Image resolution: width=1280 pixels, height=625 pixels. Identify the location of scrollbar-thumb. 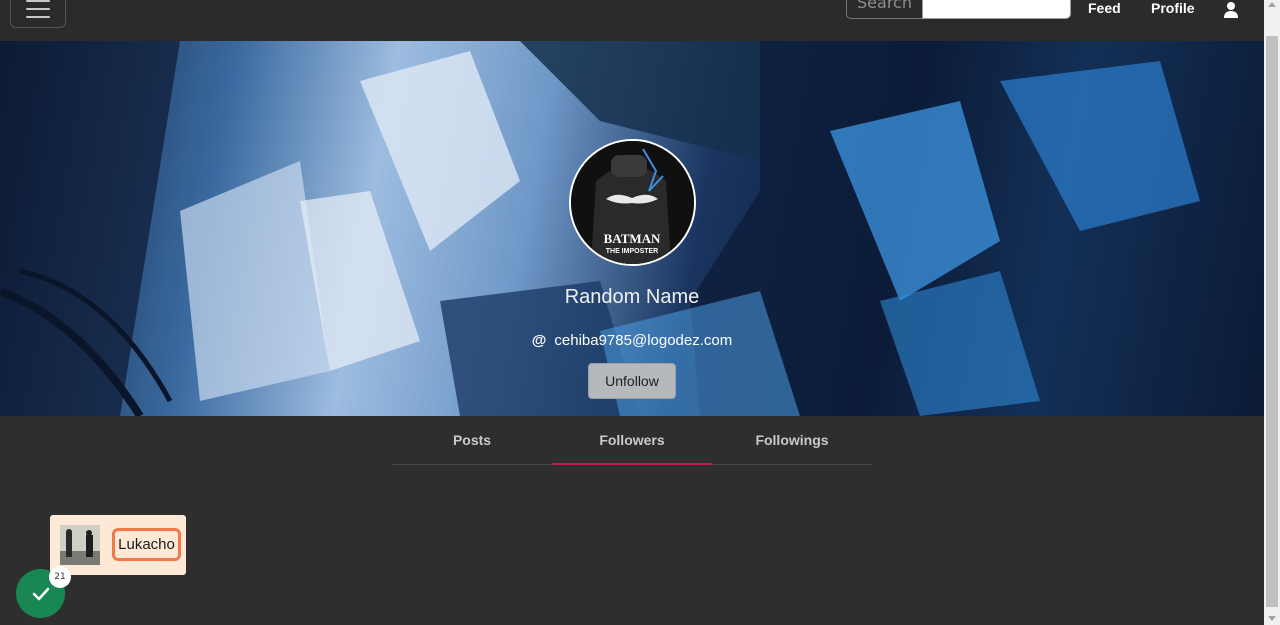
(1272, 321).